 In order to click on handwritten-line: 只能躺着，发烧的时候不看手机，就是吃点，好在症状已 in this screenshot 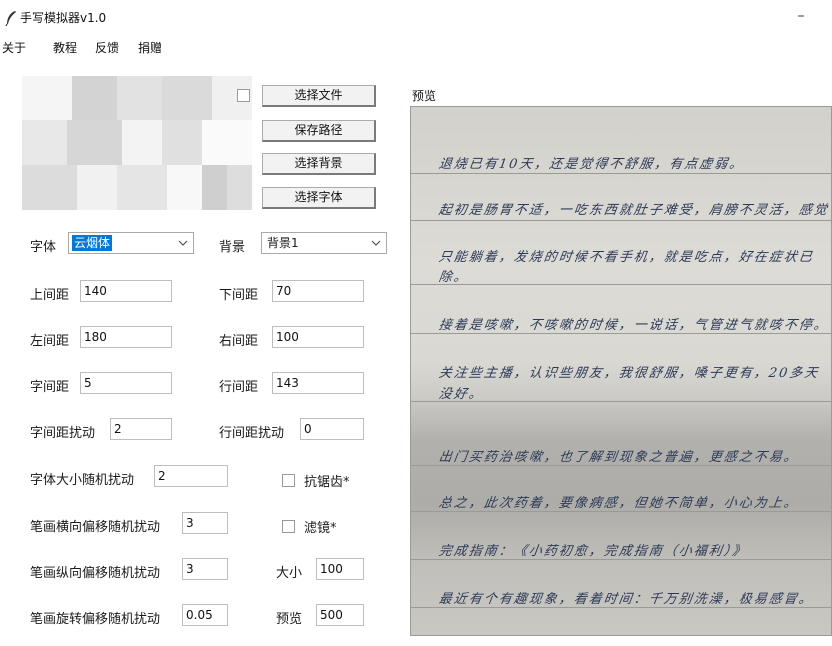, I will do `click(626, 257)`.